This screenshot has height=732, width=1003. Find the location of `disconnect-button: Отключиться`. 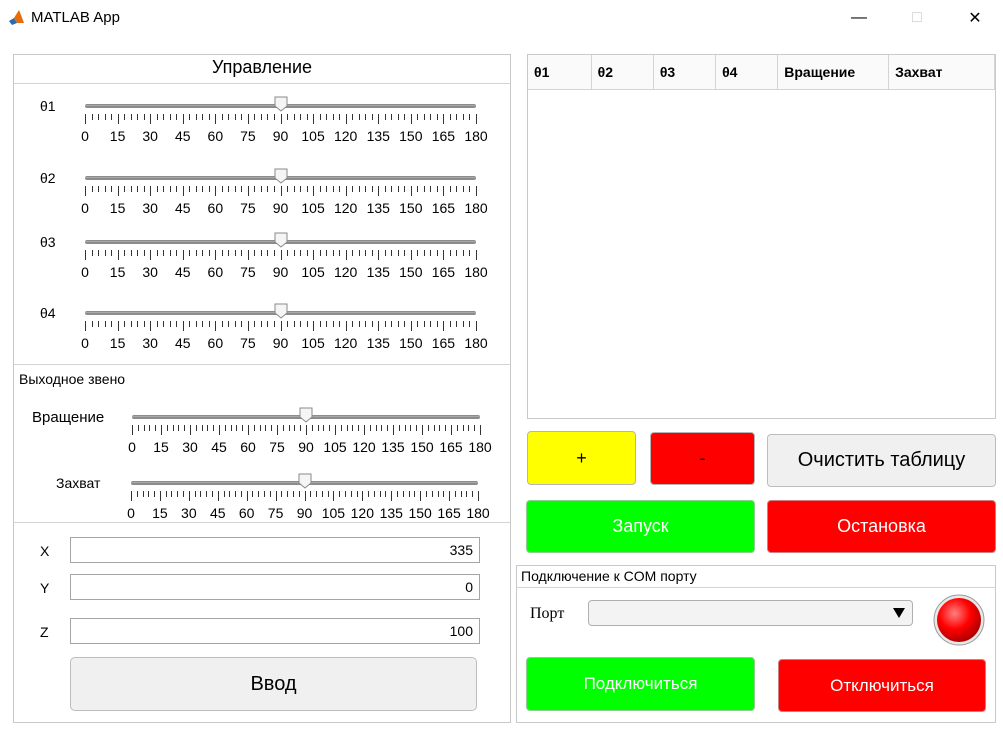

disconnect-button: Отключиться is located at coordinates (882, 685).